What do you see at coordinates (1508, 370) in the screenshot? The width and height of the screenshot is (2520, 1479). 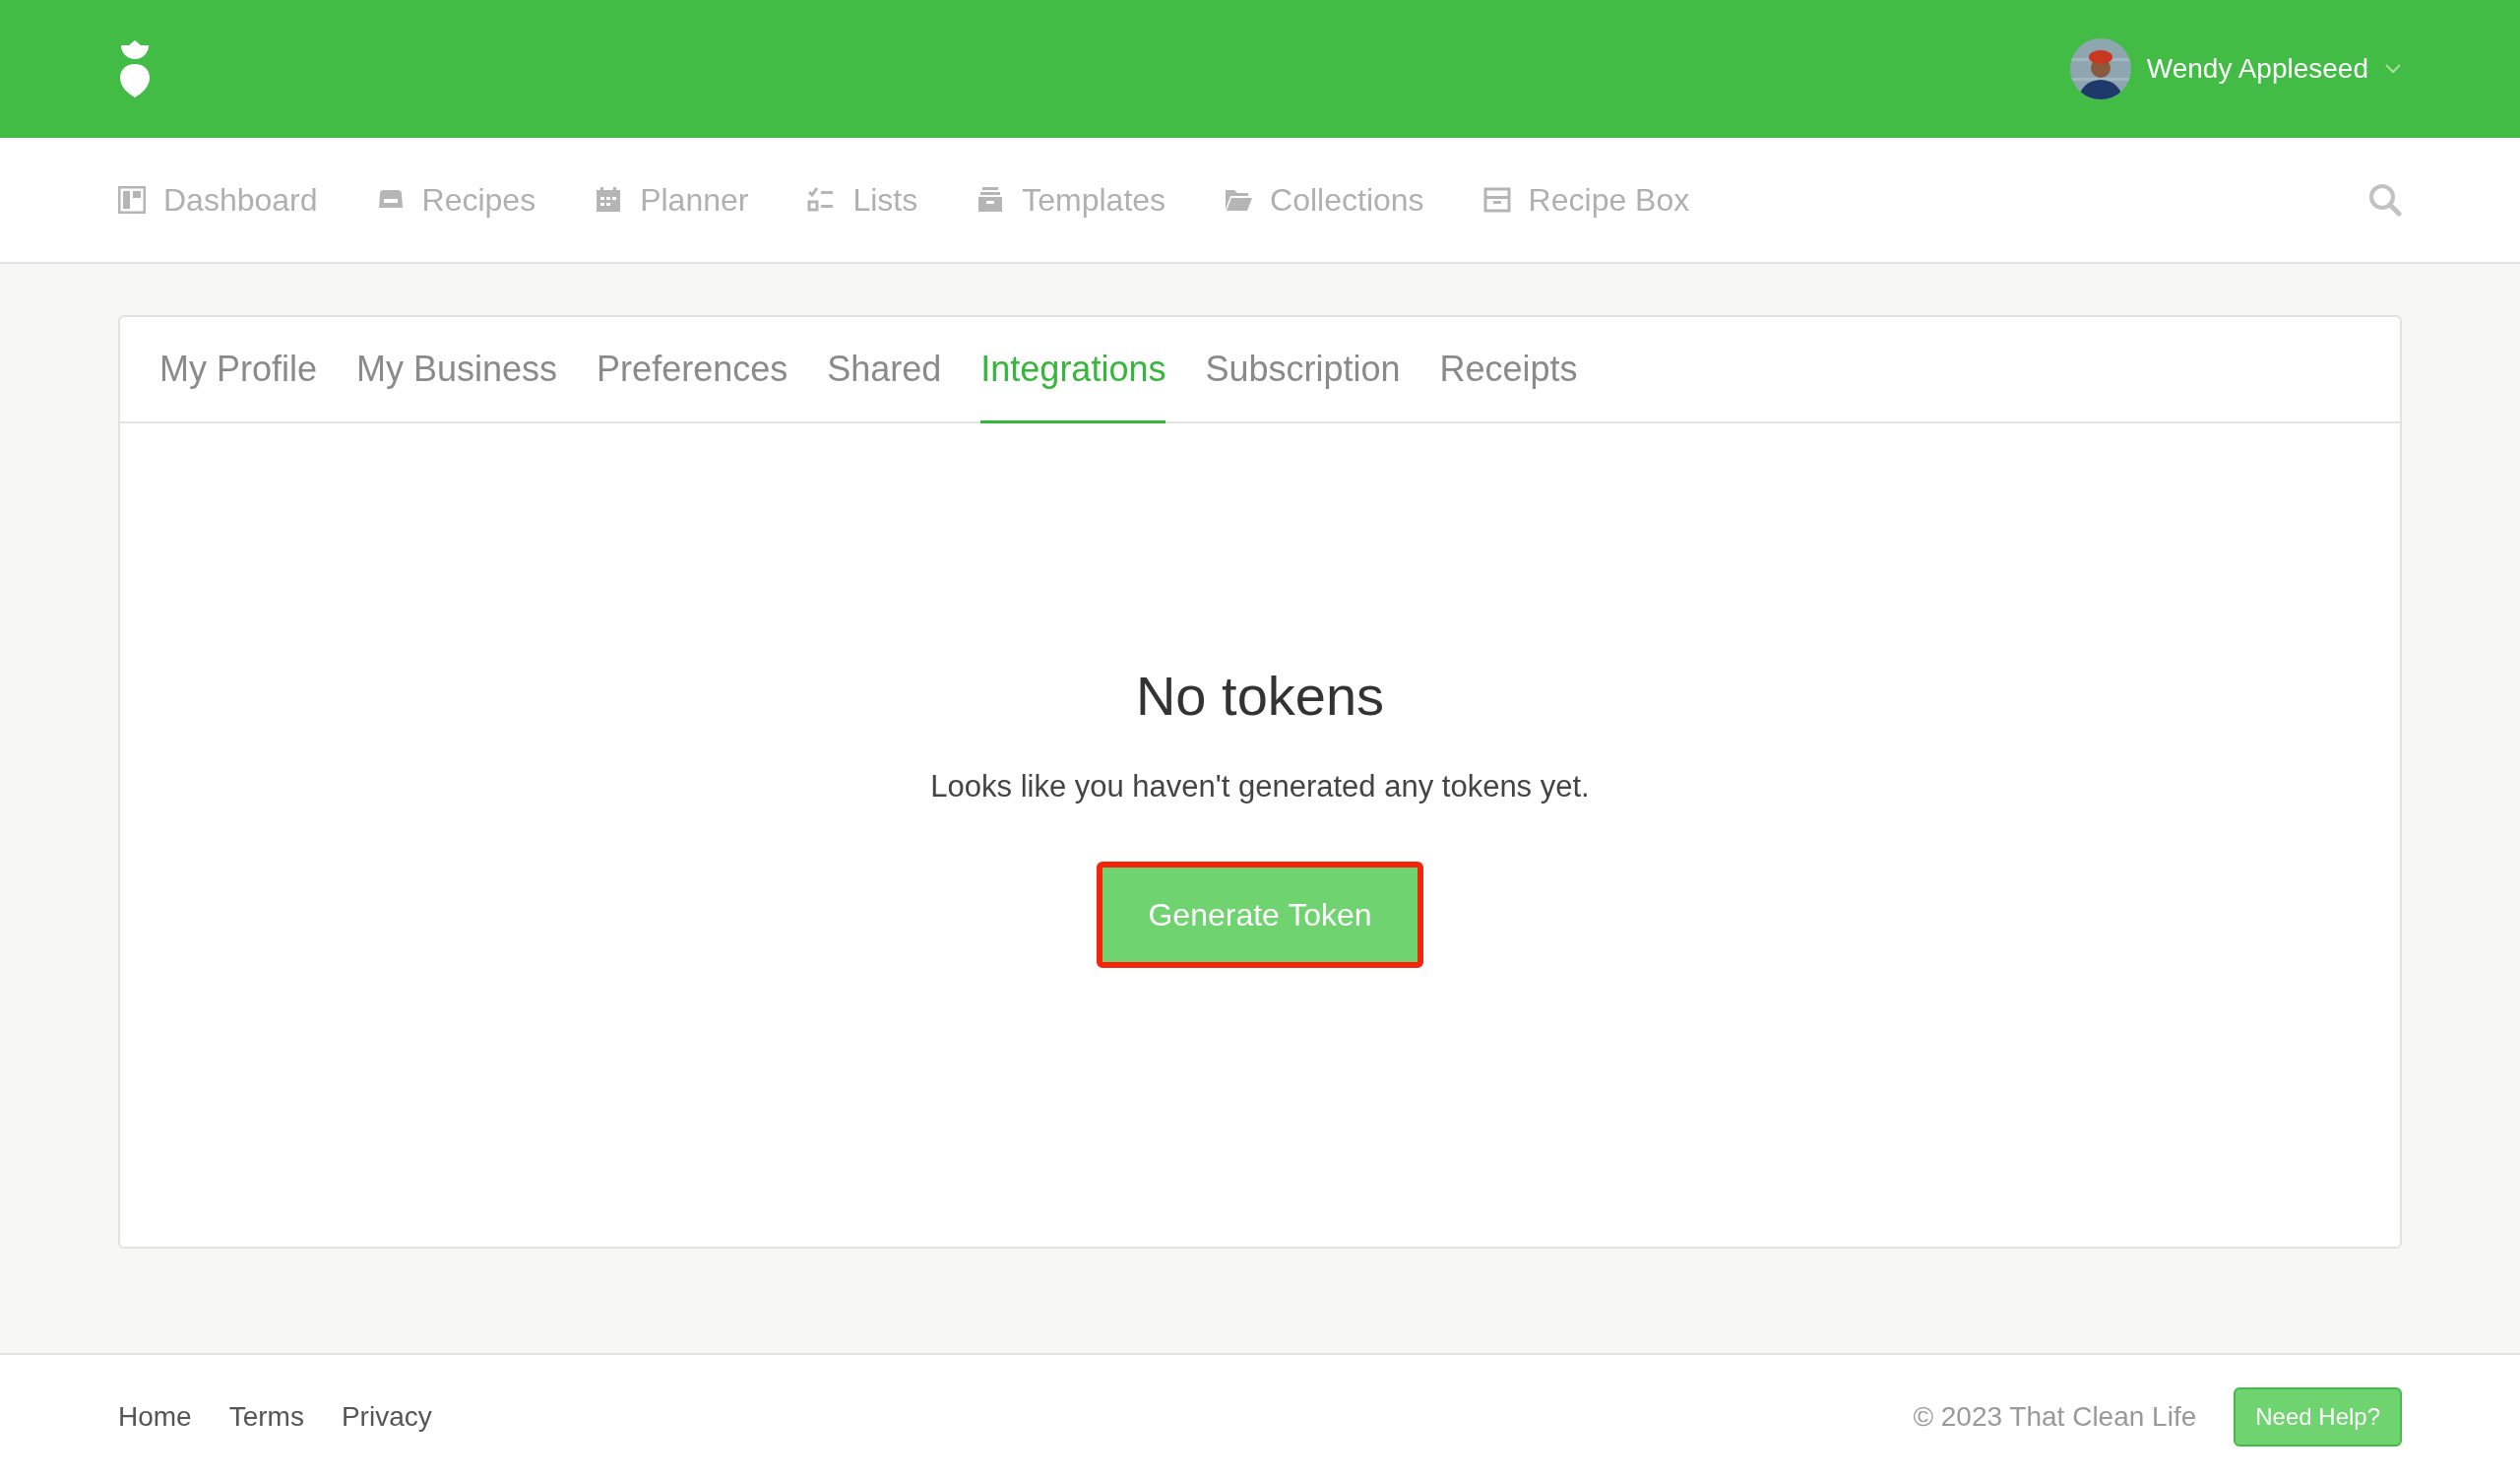 I see `tab: Receipts` at bounding box center [1508, 370].